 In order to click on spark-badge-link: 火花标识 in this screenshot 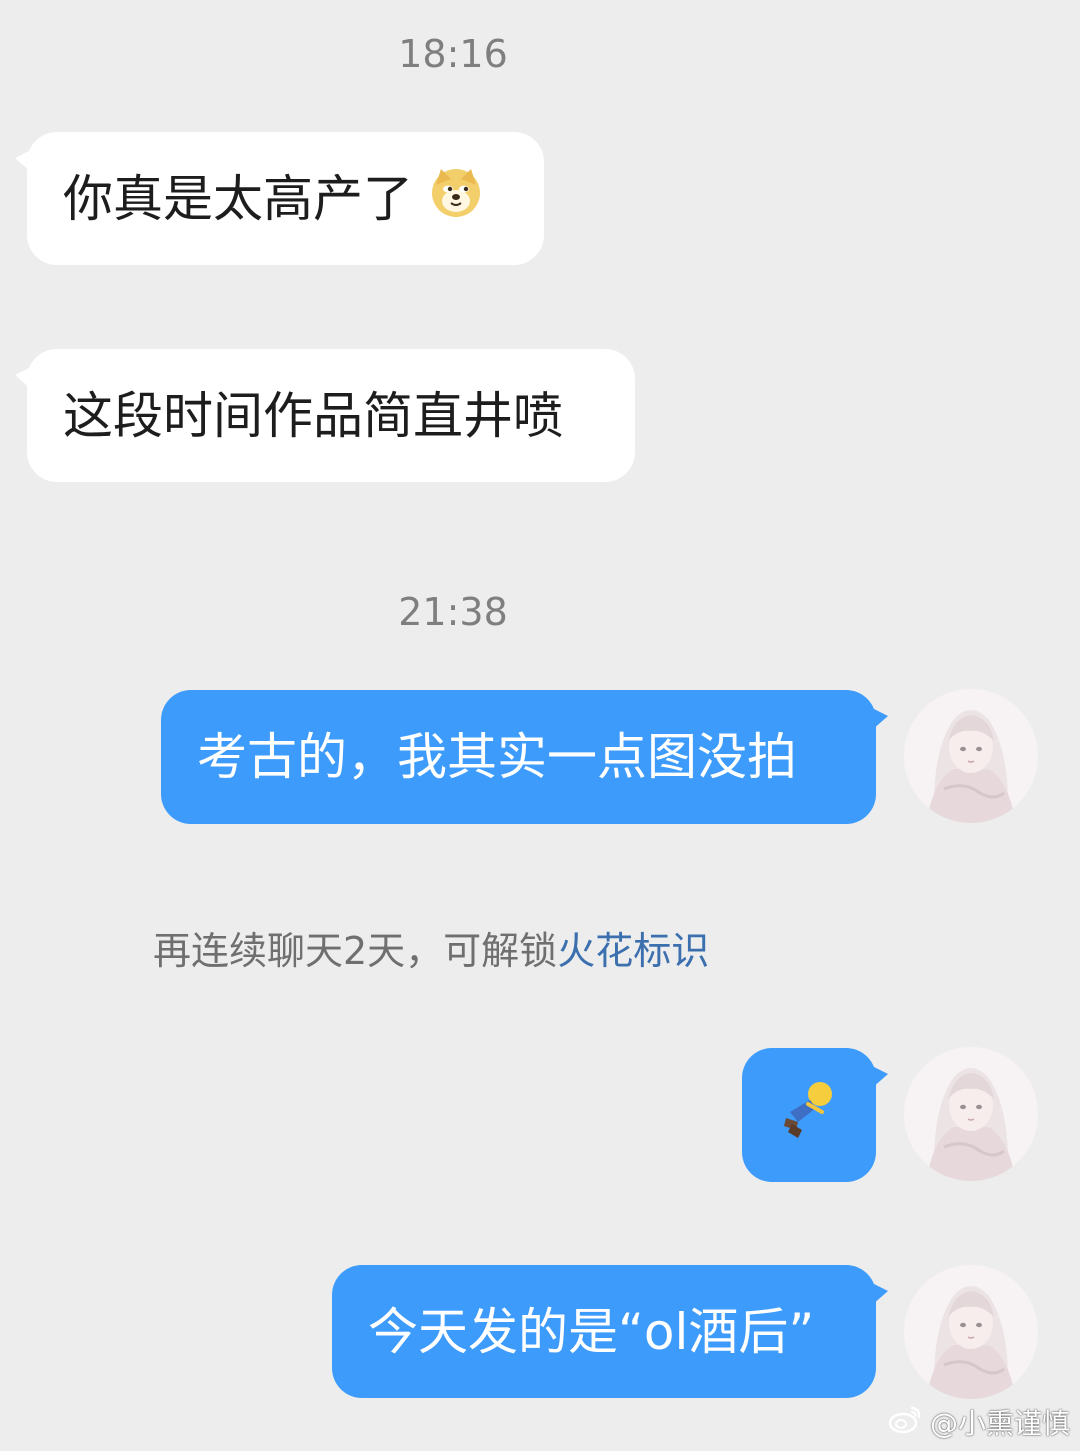, I will do `click(633, 951)`.